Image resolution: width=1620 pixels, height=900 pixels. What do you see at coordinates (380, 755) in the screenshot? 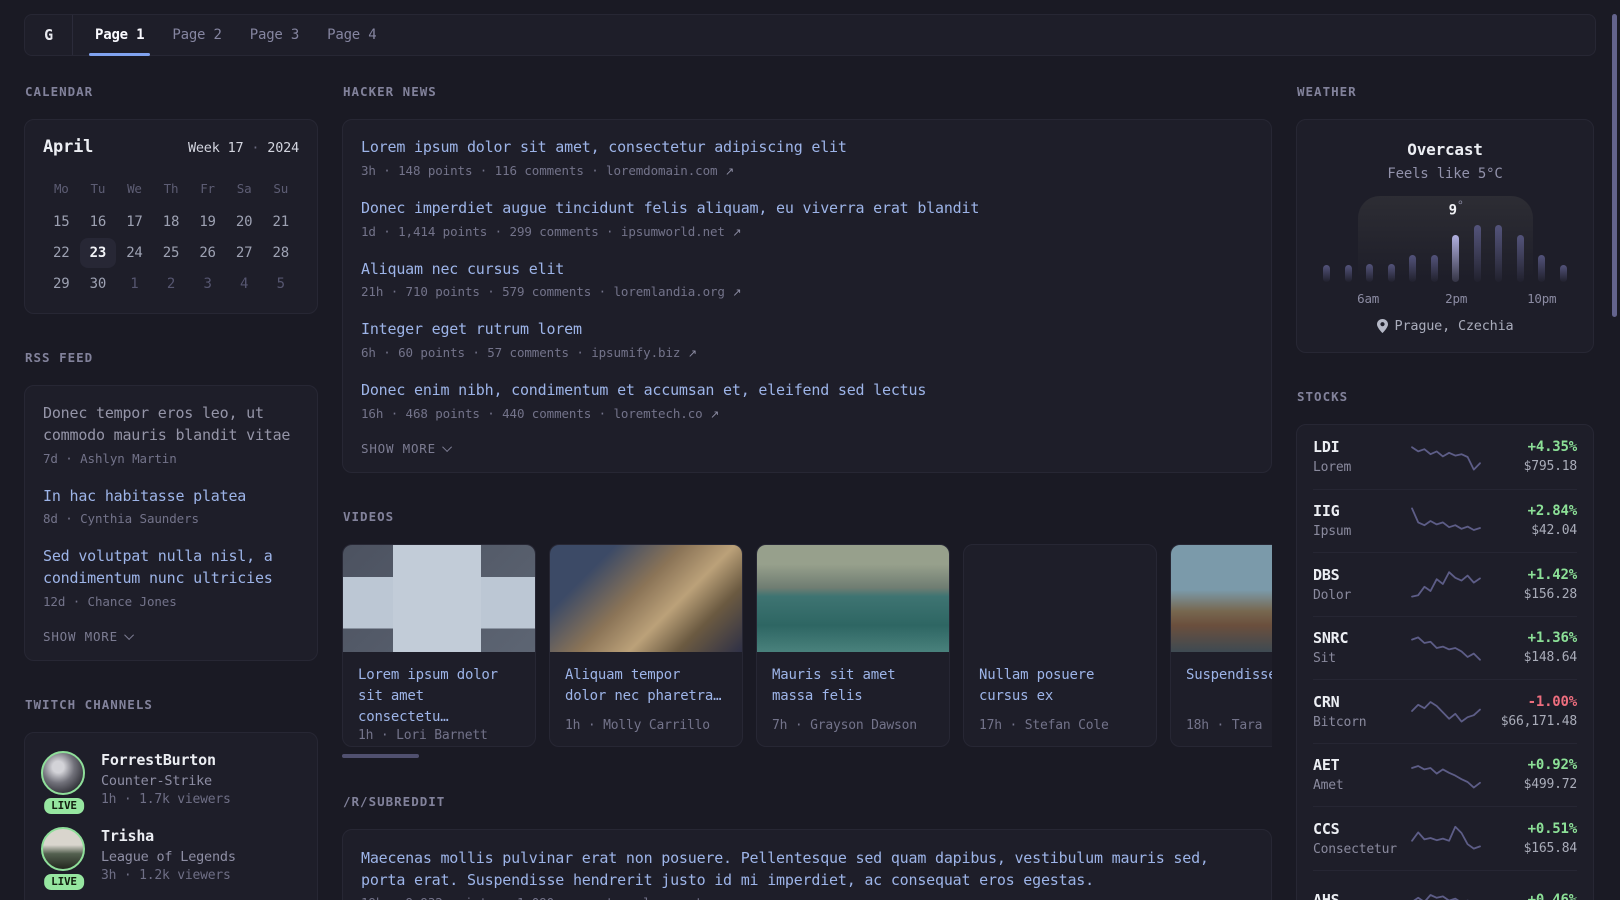
I see `carousel-scrollbar` at bounding box center [380, 755].